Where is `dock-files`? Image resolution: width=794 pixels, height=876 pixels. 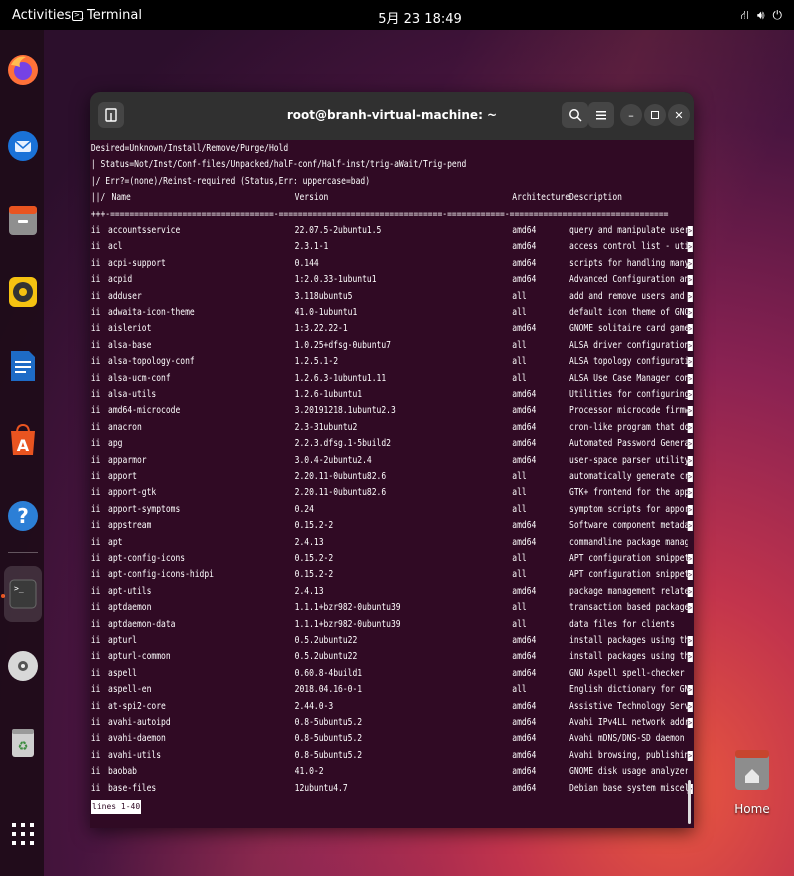
dock-files is located at coordinates (23, 220).